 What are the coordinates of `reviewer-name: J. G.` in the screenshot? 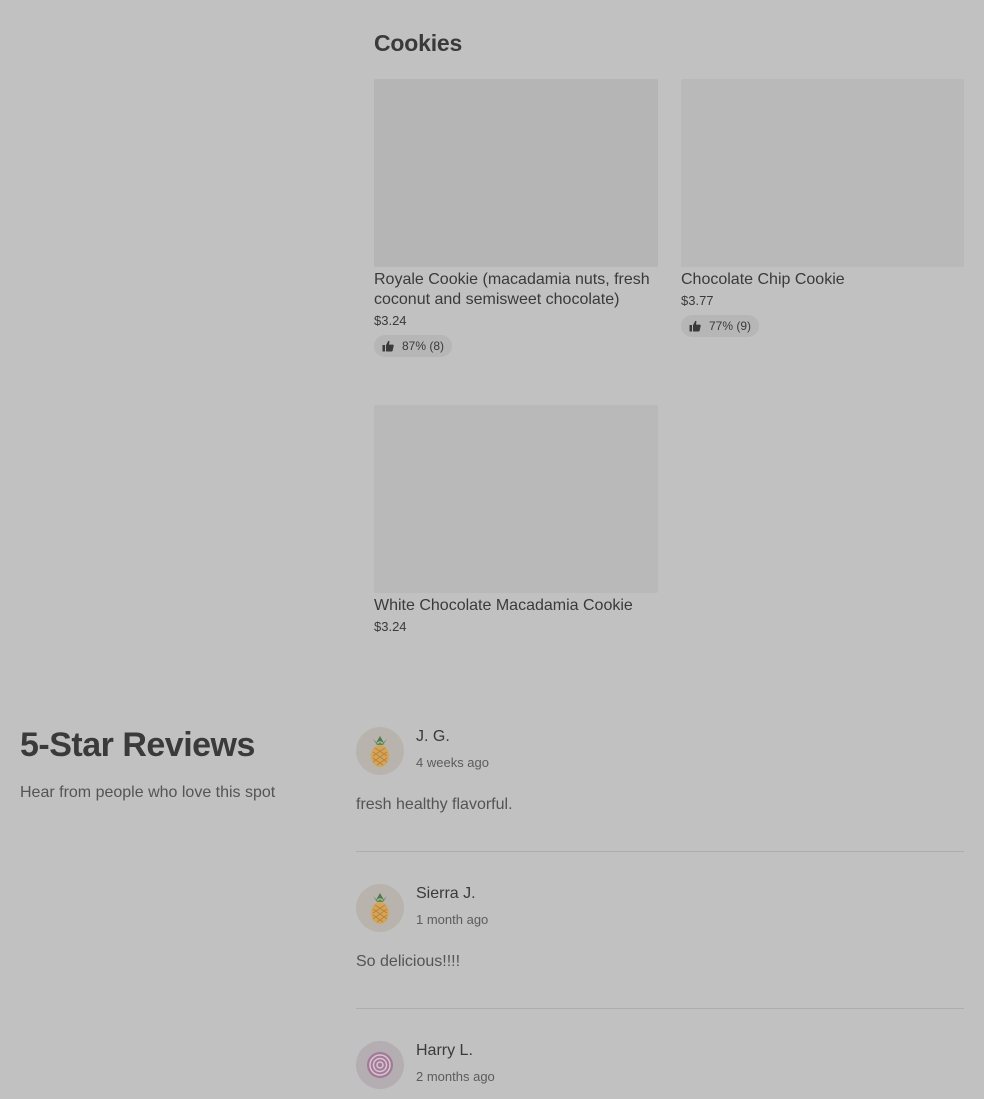 It's located at (433, 736).